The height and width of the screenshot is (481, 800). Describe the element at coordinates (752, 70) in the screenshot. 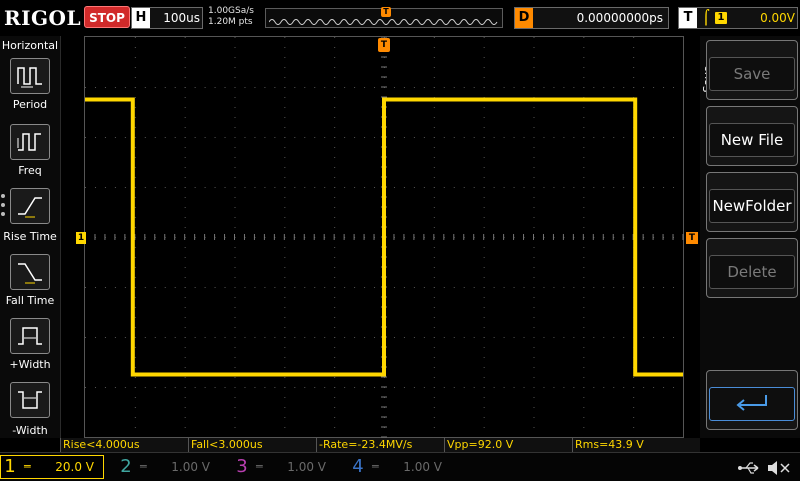

I see `save-button: Save` at that location.